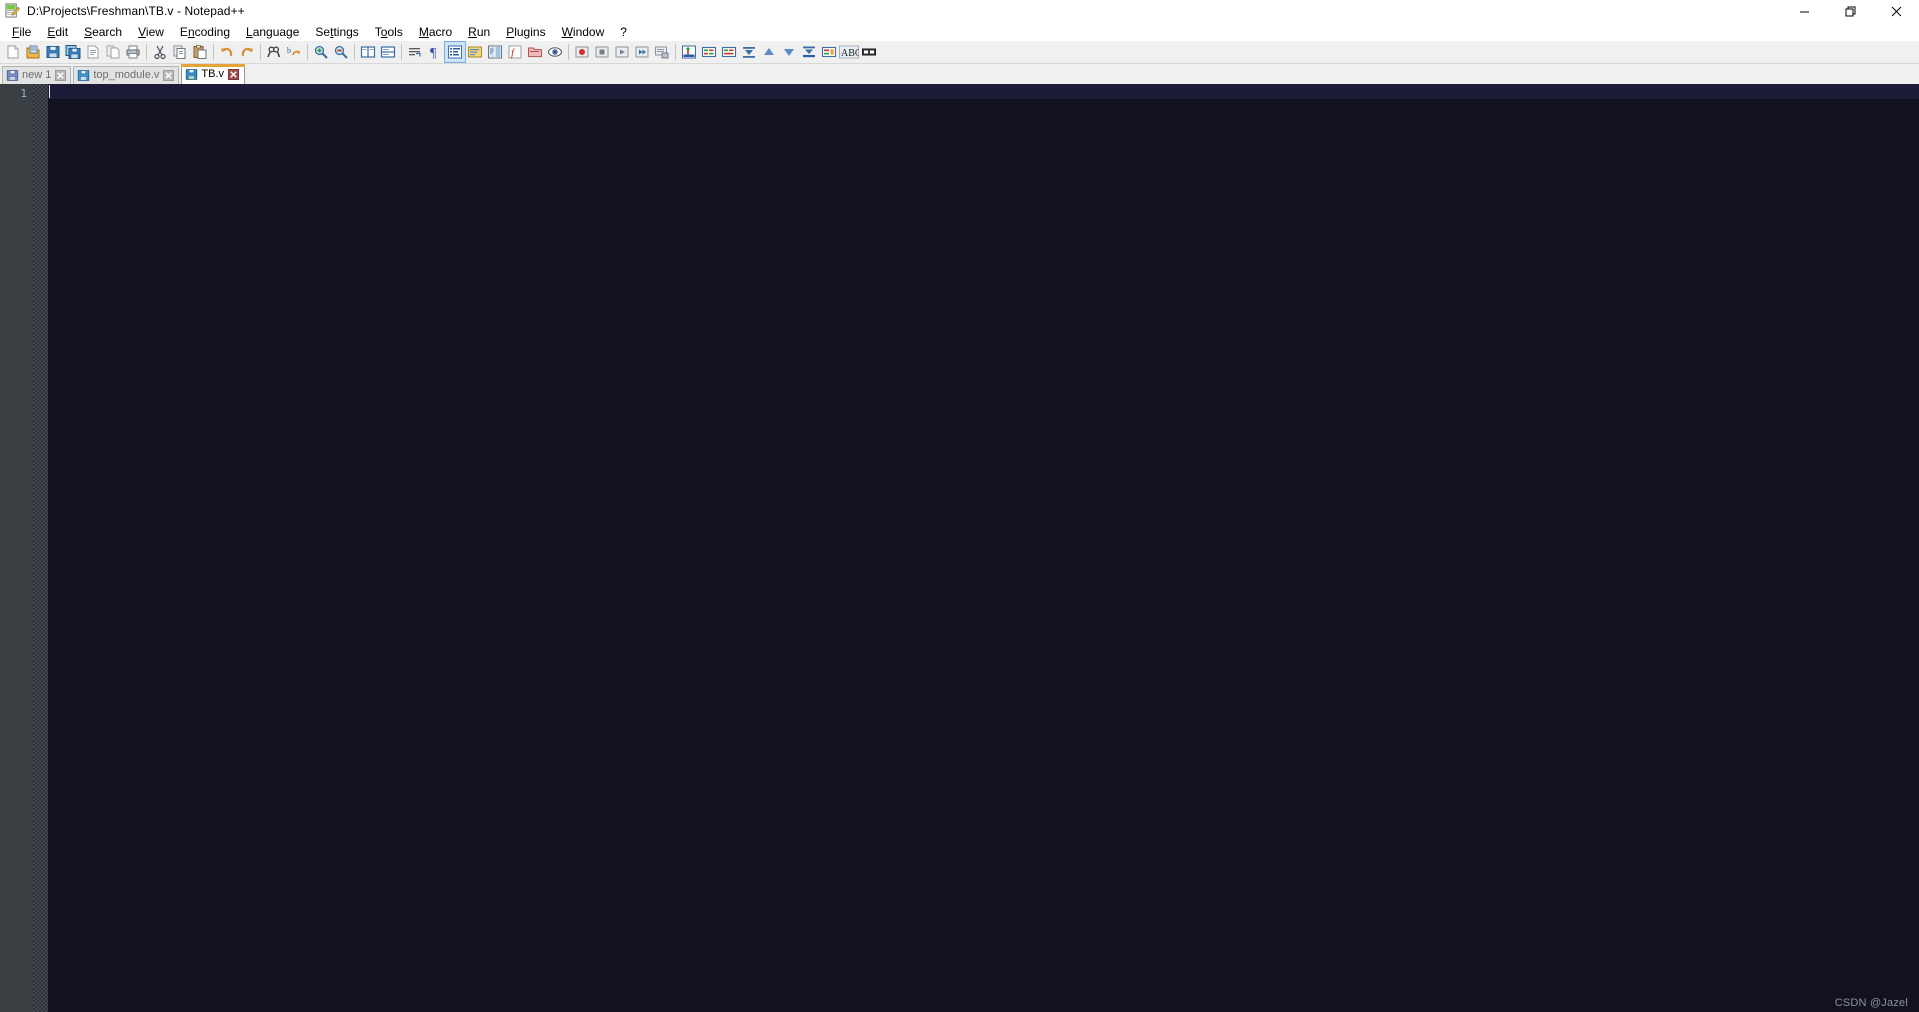 The height and width of the screenshot is (1012, 1919). What do you see at coordinates (479, 32) in the screenshot?
I see `menu-run: Run` at bounding box center [479, 32].